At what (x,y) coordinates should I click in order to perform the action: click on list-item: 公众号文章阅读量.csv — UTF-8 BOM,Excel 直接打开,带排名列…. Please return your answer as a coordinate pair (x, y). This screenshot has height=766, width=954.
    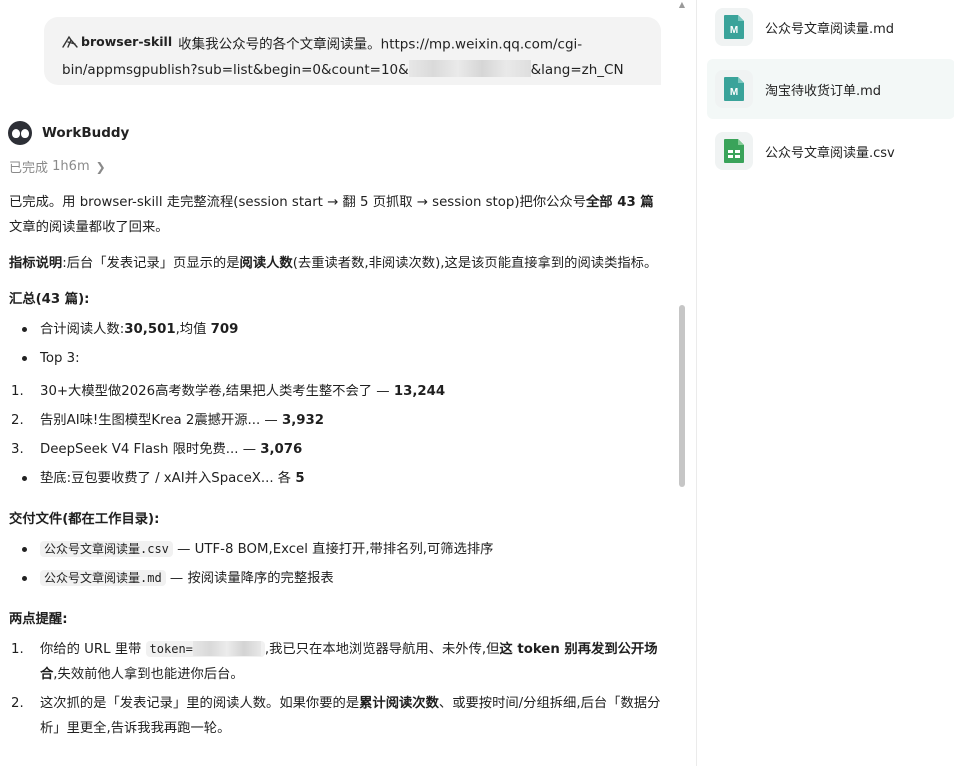
    Looking at the image, I should click on (335, 549).